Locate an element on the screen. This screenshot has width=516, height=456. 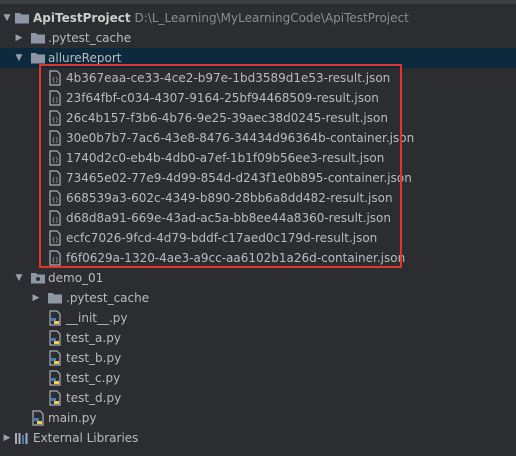
folder-label: demo_01 is located at coordinates (76, 278).